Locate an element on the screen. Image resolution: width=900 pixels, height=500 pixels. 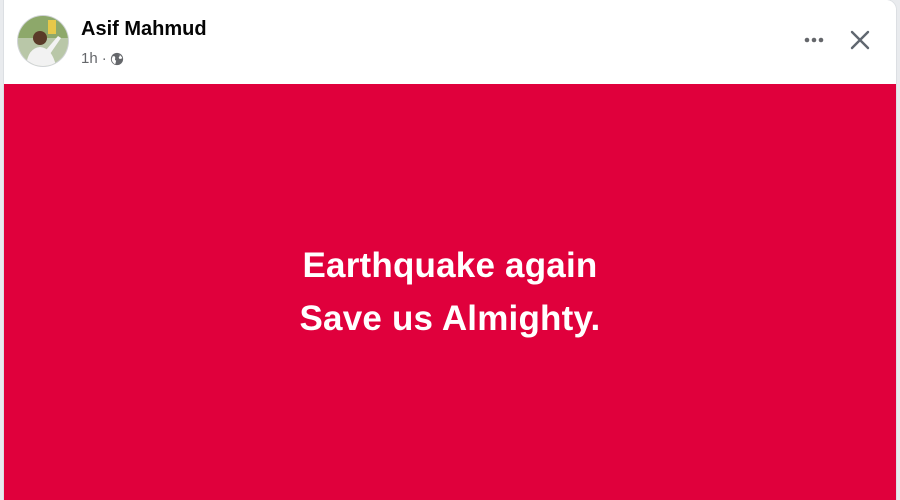
post-timestamp: 1h is located at coordinates (89, 58).